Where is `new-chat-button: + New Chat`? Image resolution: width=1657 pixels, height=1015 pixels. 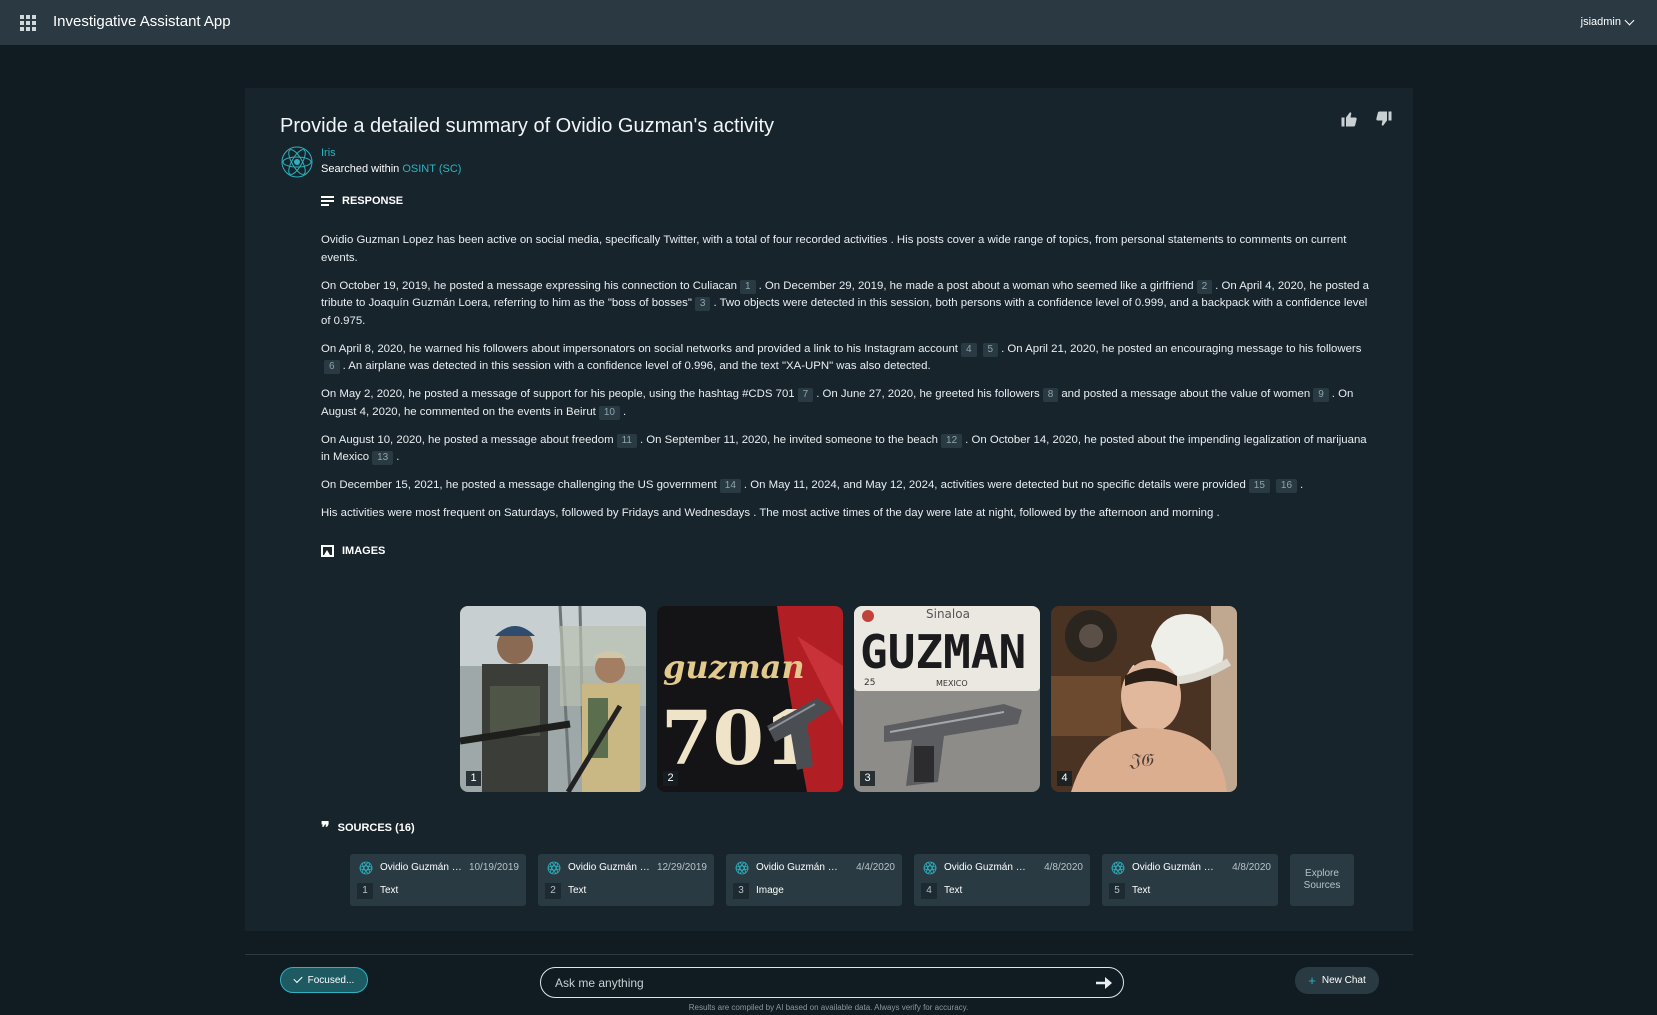 new-chat-button: + New Chat is located at coordinates (1337, 980).